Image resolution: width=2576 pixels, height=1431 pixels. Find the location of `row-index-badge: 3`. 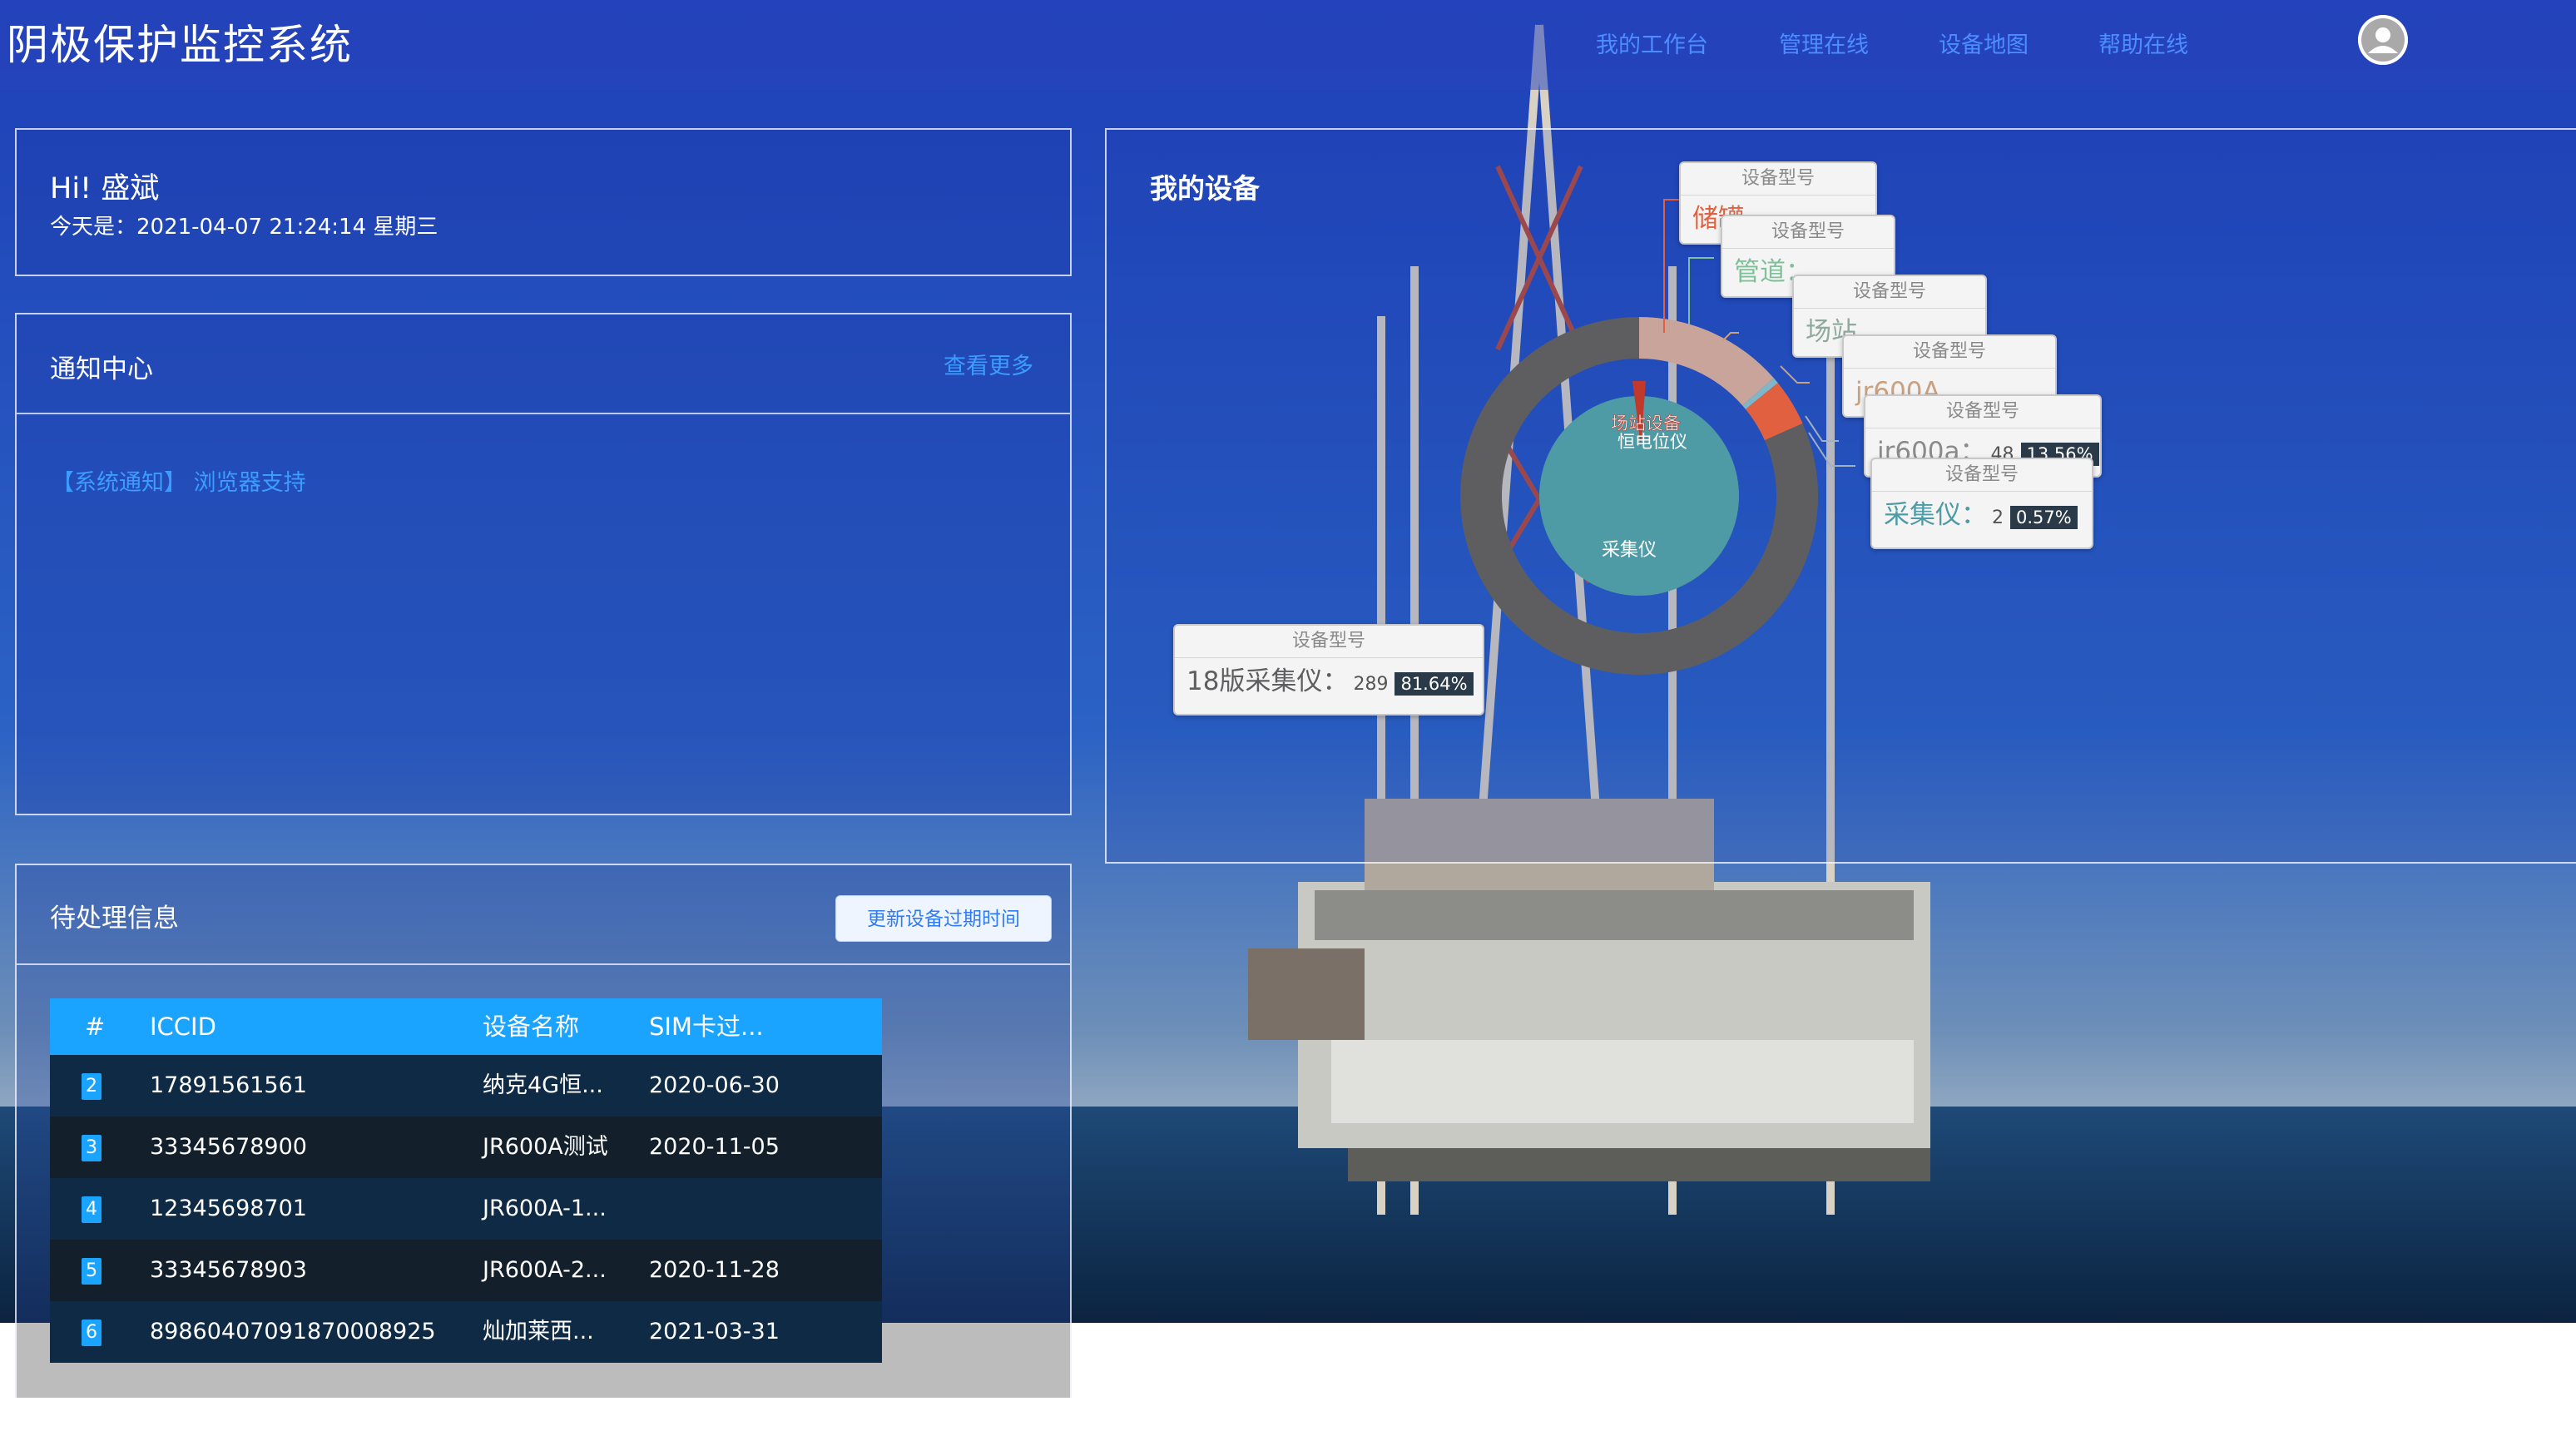

row-index-badge: 3 is located at coordinates (92, 1148).